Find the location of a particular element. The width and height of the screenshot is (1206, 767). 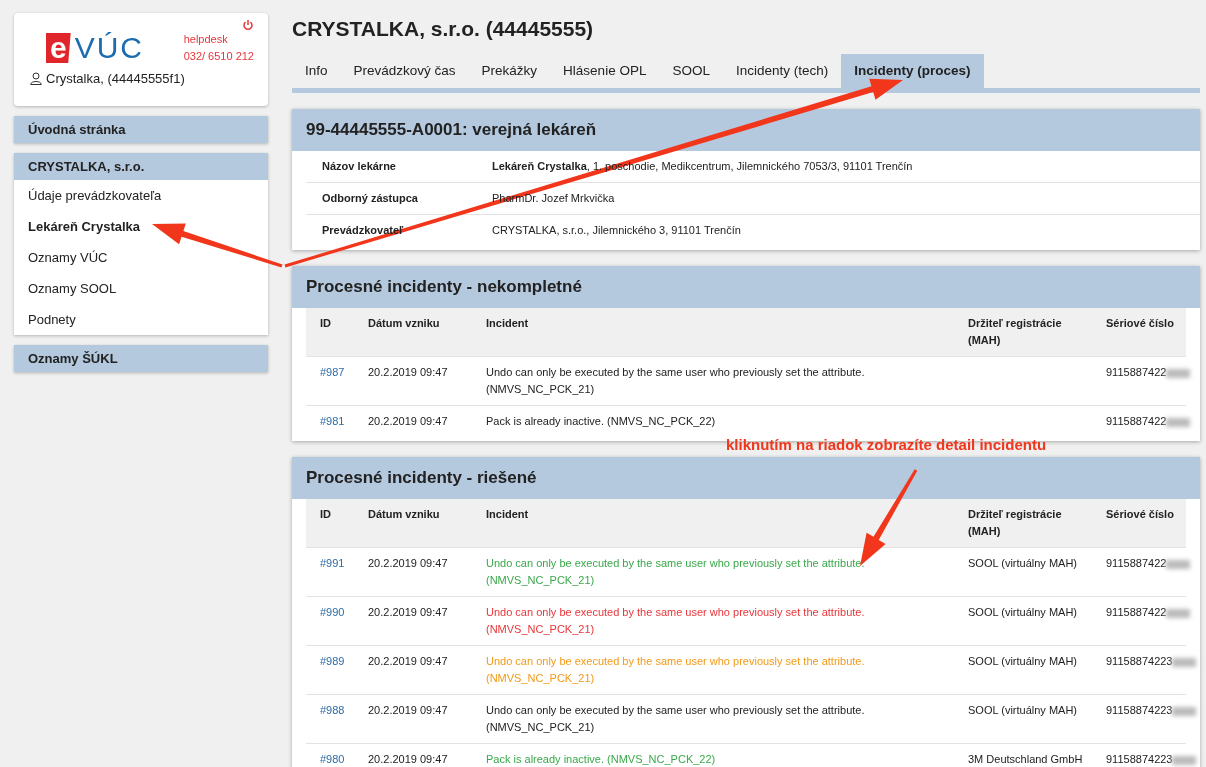

user-name: Crystalka, (44445555f1) is located at coordinates (115, 79).